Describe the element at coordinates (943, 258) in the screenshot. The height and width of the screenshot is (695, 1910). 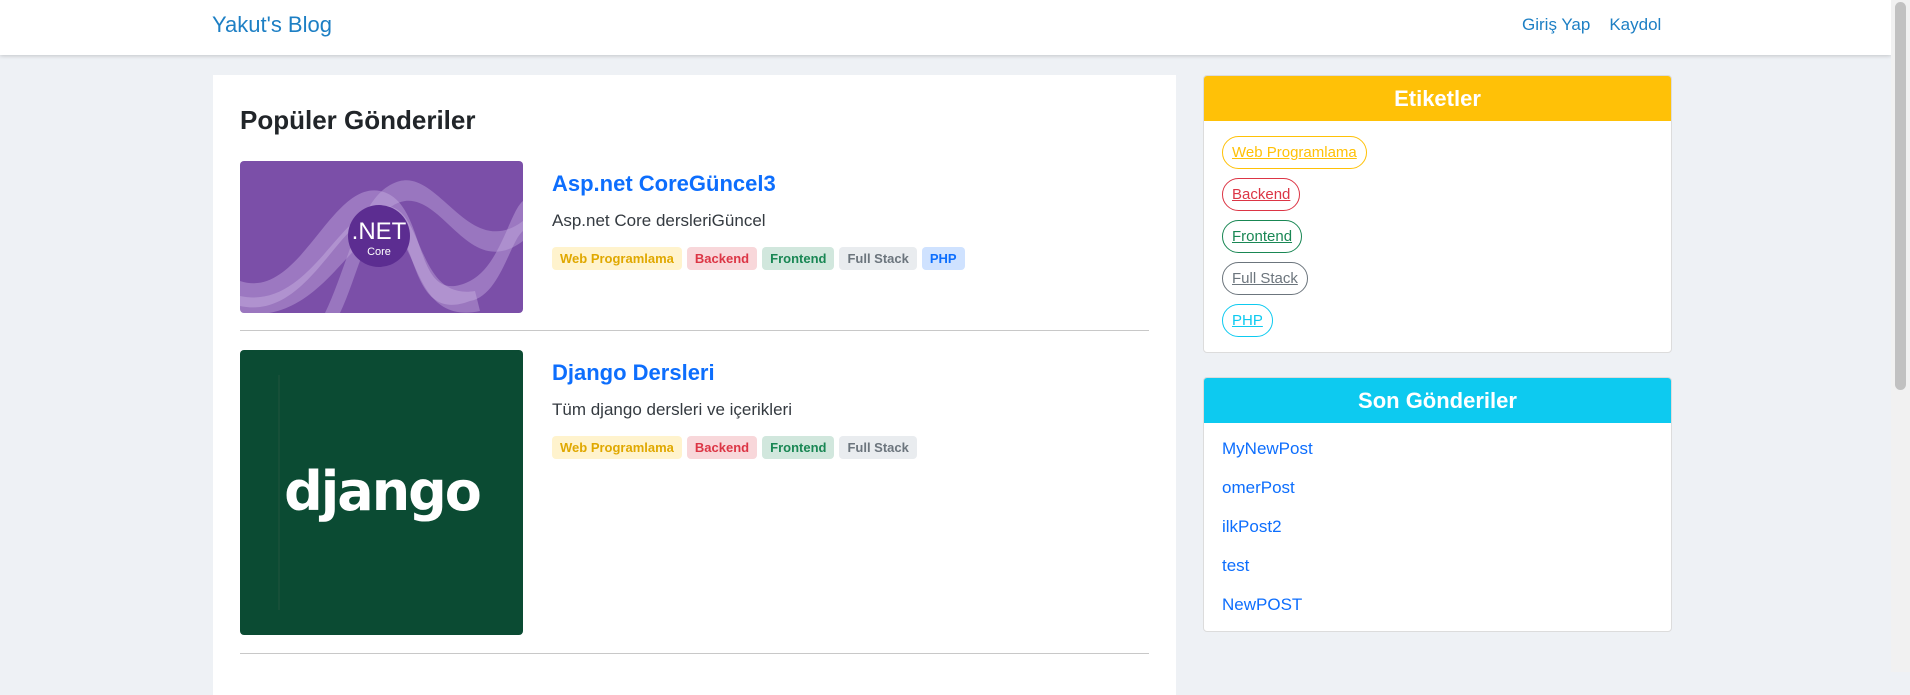
I see `post-tag-php: PHP` at that location.